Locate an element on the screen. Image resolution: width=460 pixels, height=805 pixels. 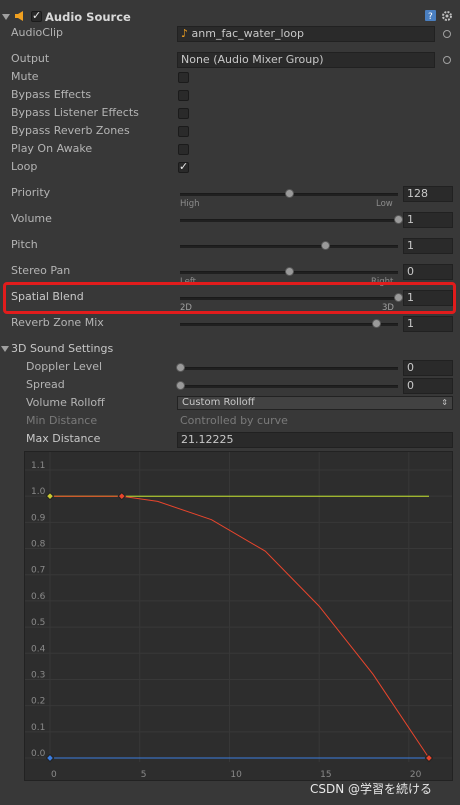
priority-low-caption: Low is located at coordinates (384, 204).